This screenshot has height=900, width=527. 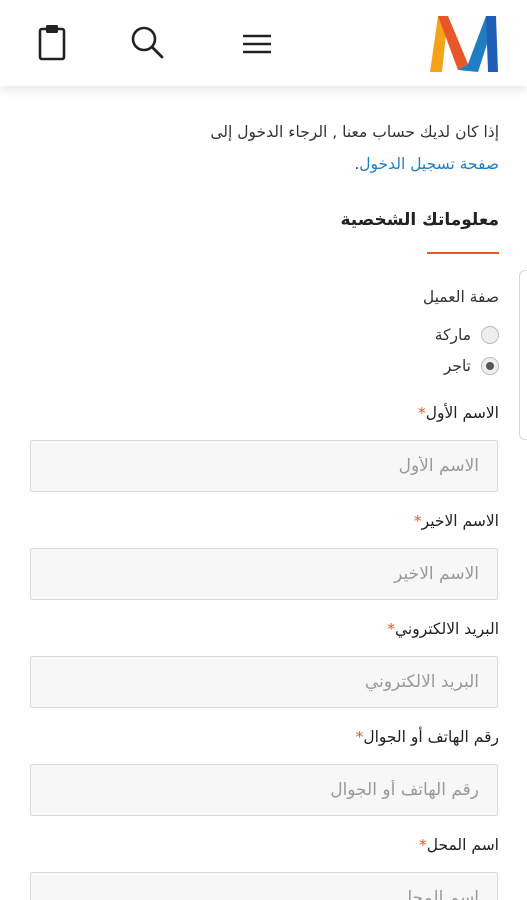 What do you see at coordinates (452, 335) in the screenshot?
I see `radio-brand-label: ماركة` at bounding box center [452, 335].